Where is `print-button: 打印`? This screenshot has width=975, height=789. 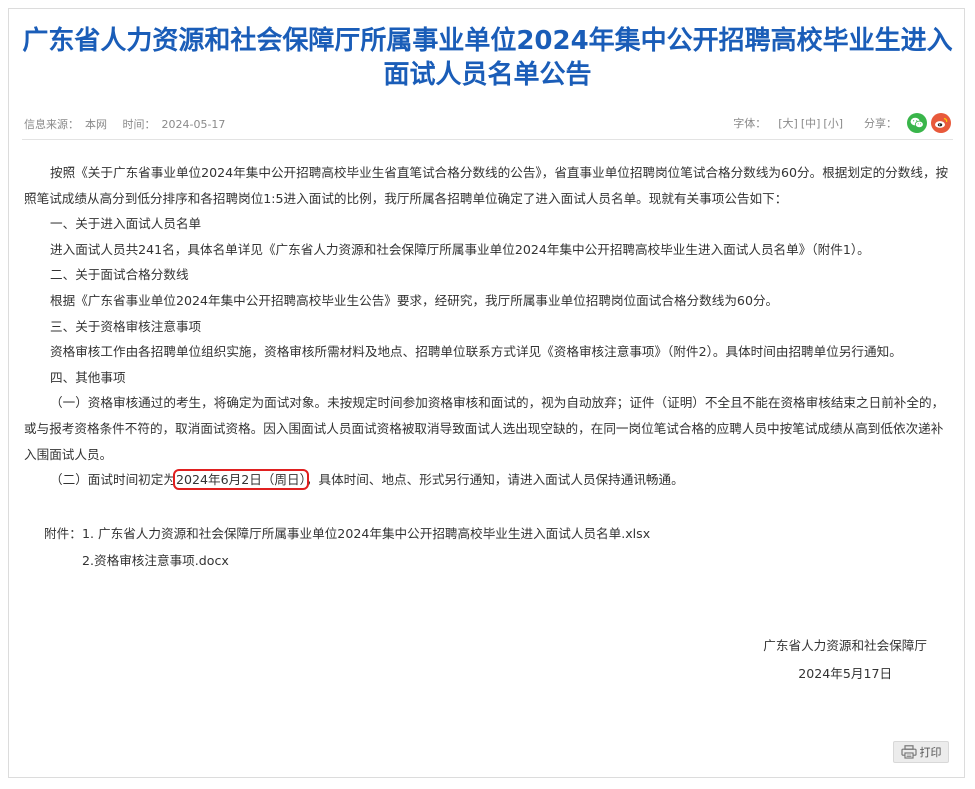 print-button: 打印 is located at coordinates (921, 752).